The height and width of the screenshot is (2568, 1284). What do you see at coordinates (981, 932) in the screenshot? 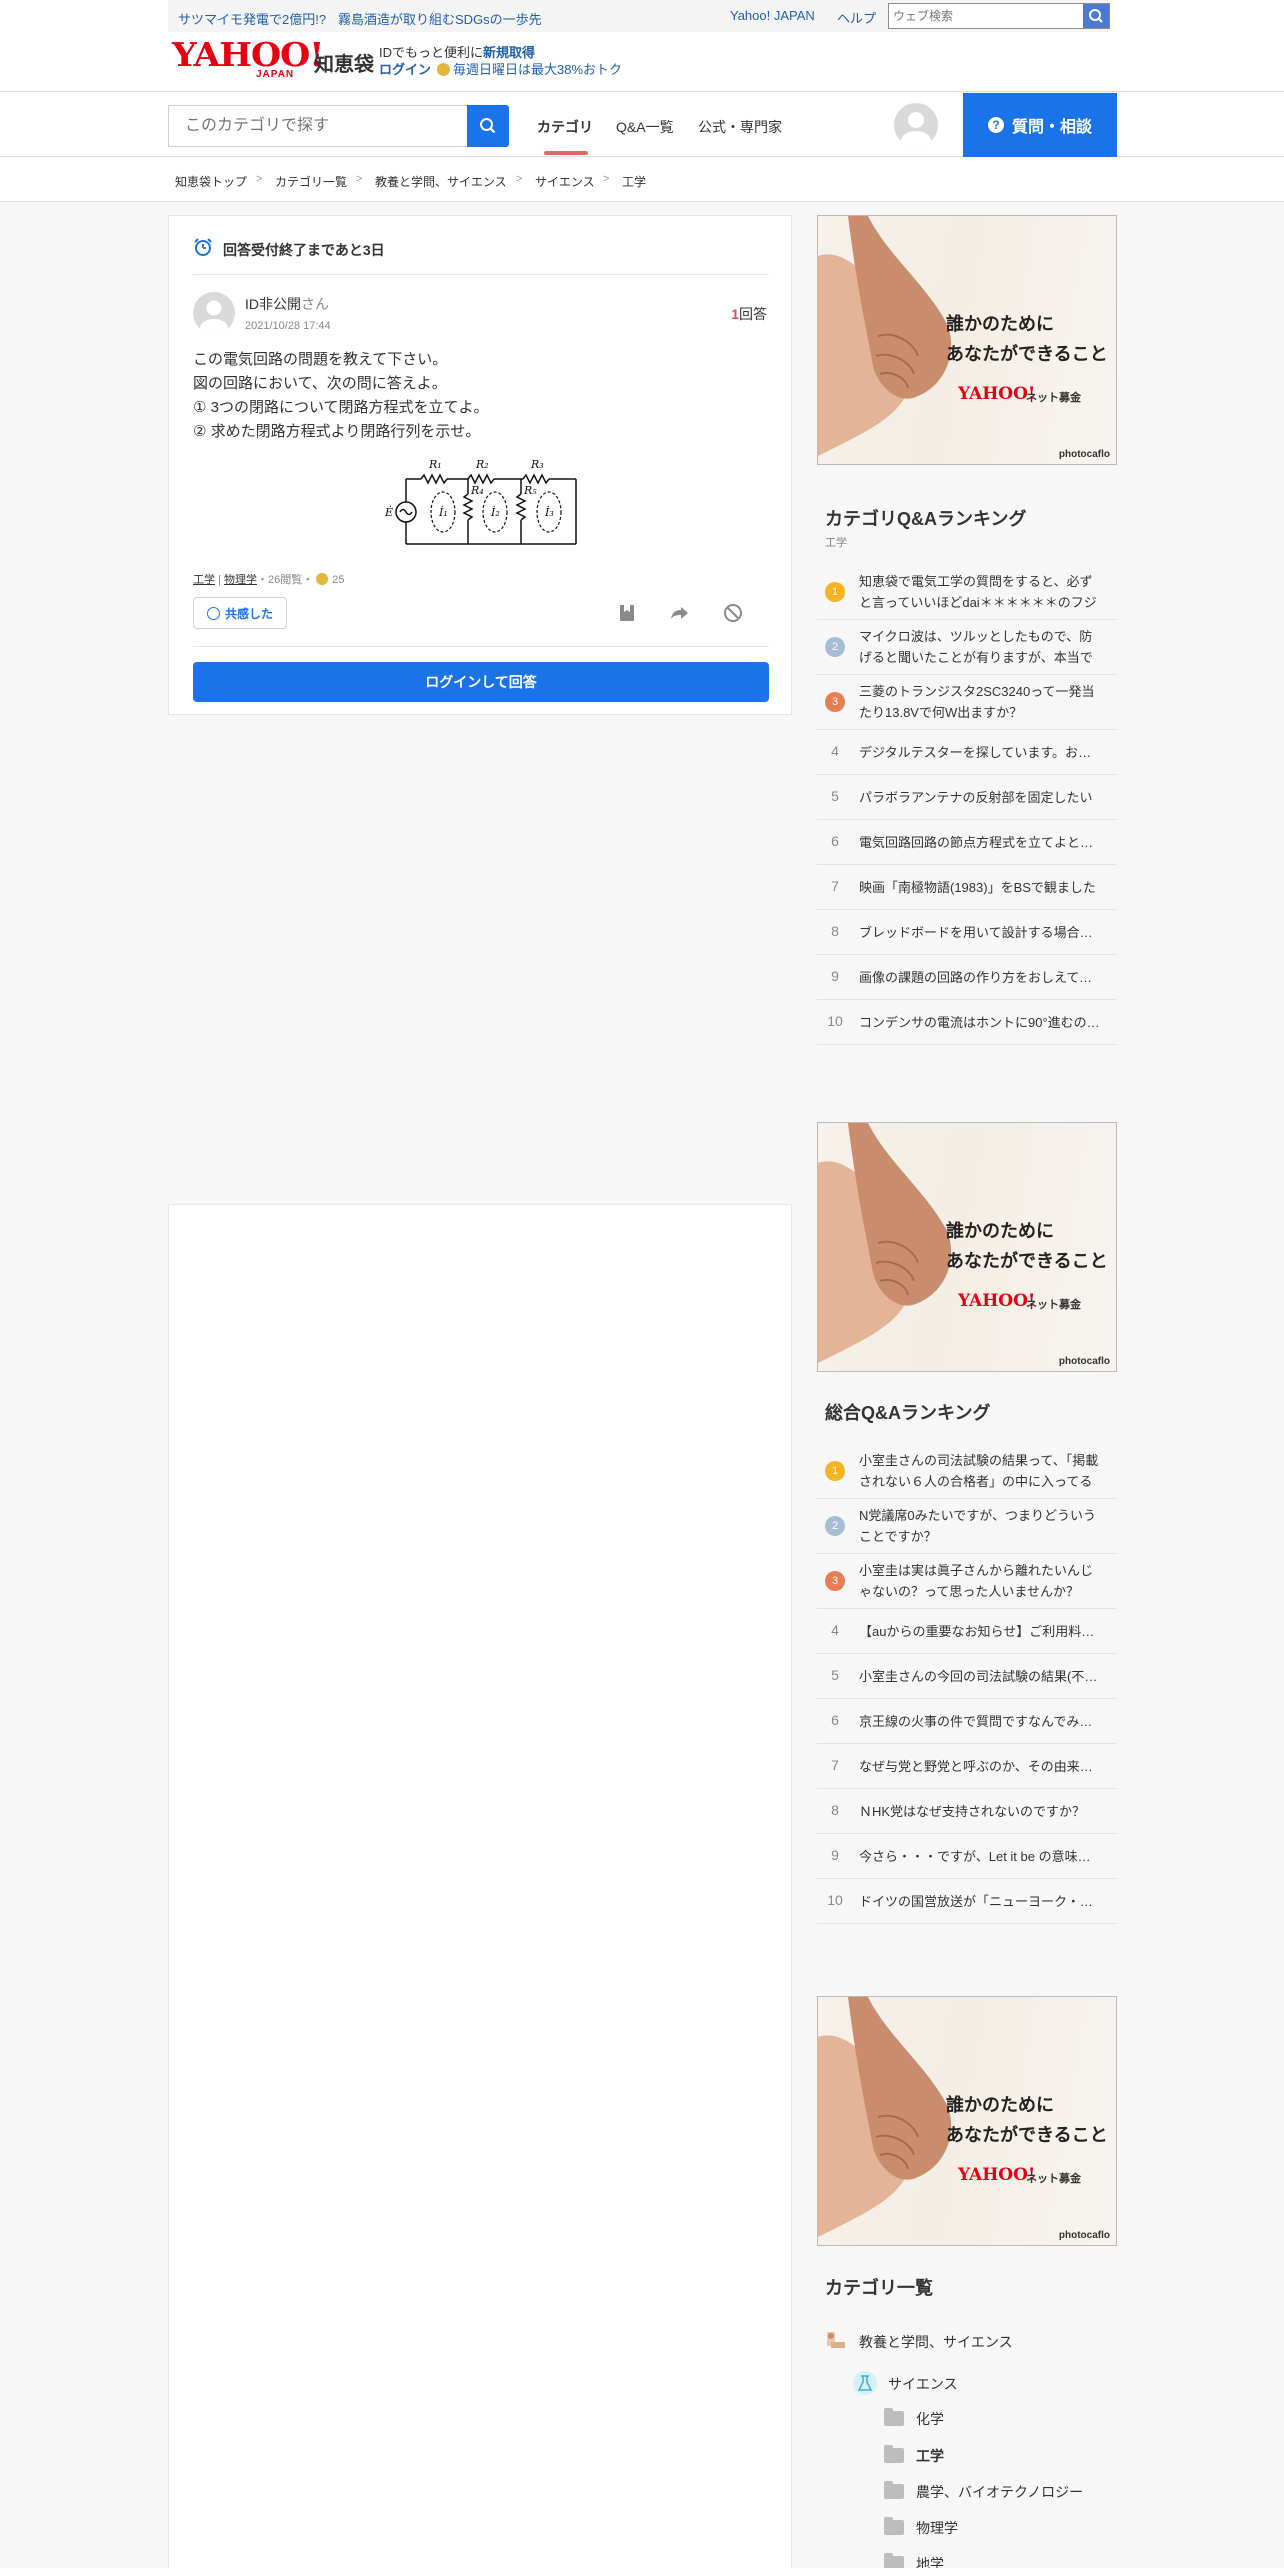
I see `ranking-text: ブレッドボードを用いて設計する場合について` at bounding box center [981, 932].